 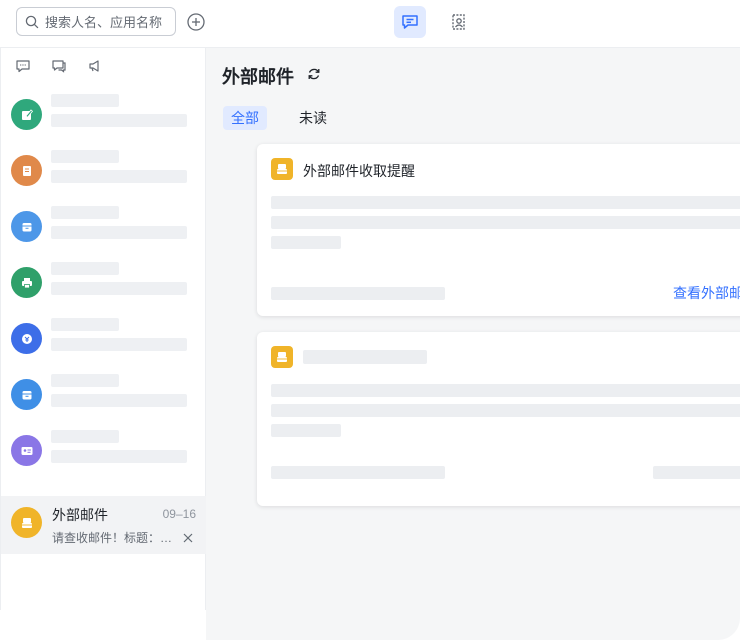 I want to click on chat-icon, so click(x=410, y=22).